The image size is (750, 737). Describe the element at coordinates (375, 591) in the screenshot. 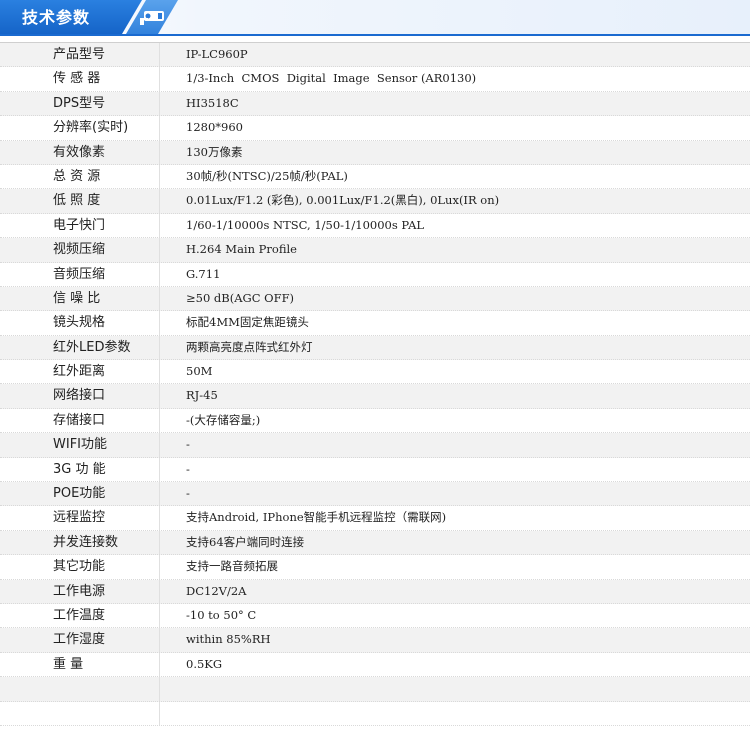

I see `spec-row: 工作电源 DC12V/2A` at that location.